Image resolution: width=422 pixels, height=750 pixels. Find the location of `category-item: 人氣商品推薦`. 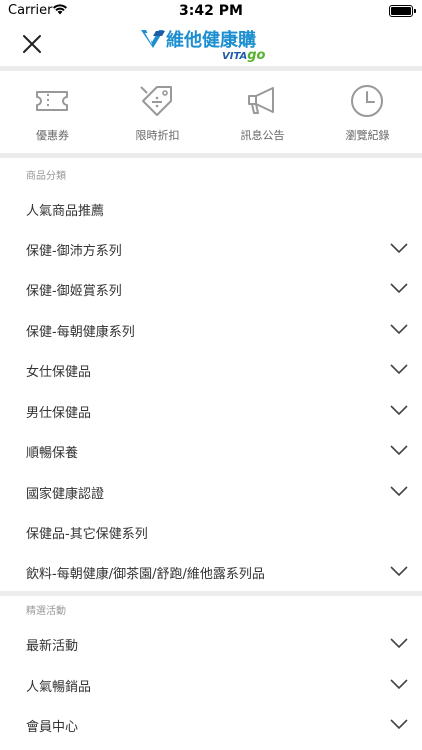

category-item: 人氣商品推薦 is located at coordinates (211, 208).